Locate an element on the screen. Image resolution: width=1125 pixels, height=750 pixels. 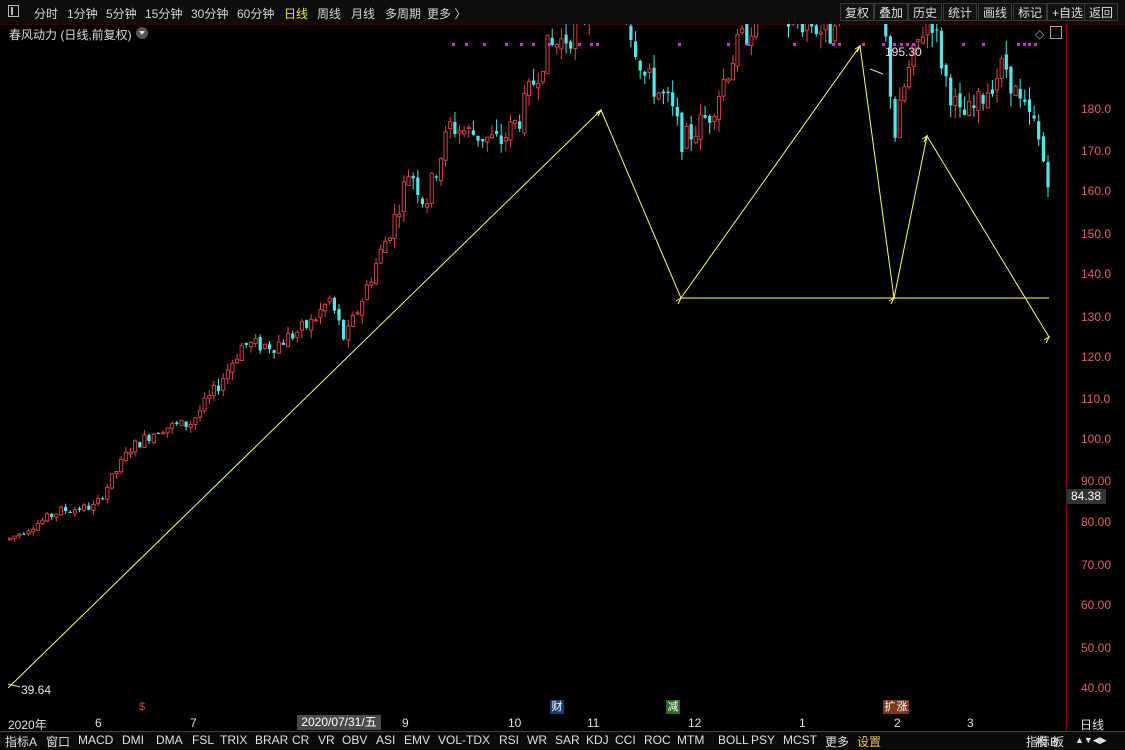
indicator-tab-24: 更多 is located at coordinates (837, 741).